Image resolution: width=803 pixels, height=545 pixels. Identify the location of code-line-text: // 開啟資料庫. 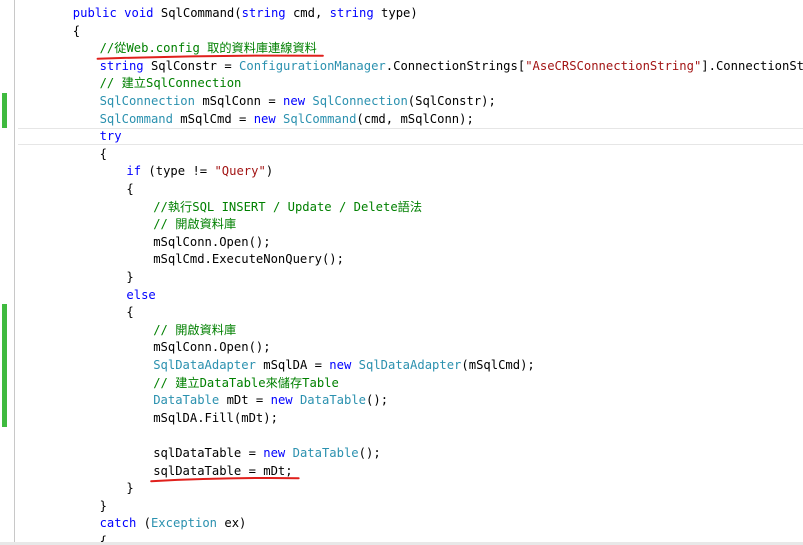
(194, 331).